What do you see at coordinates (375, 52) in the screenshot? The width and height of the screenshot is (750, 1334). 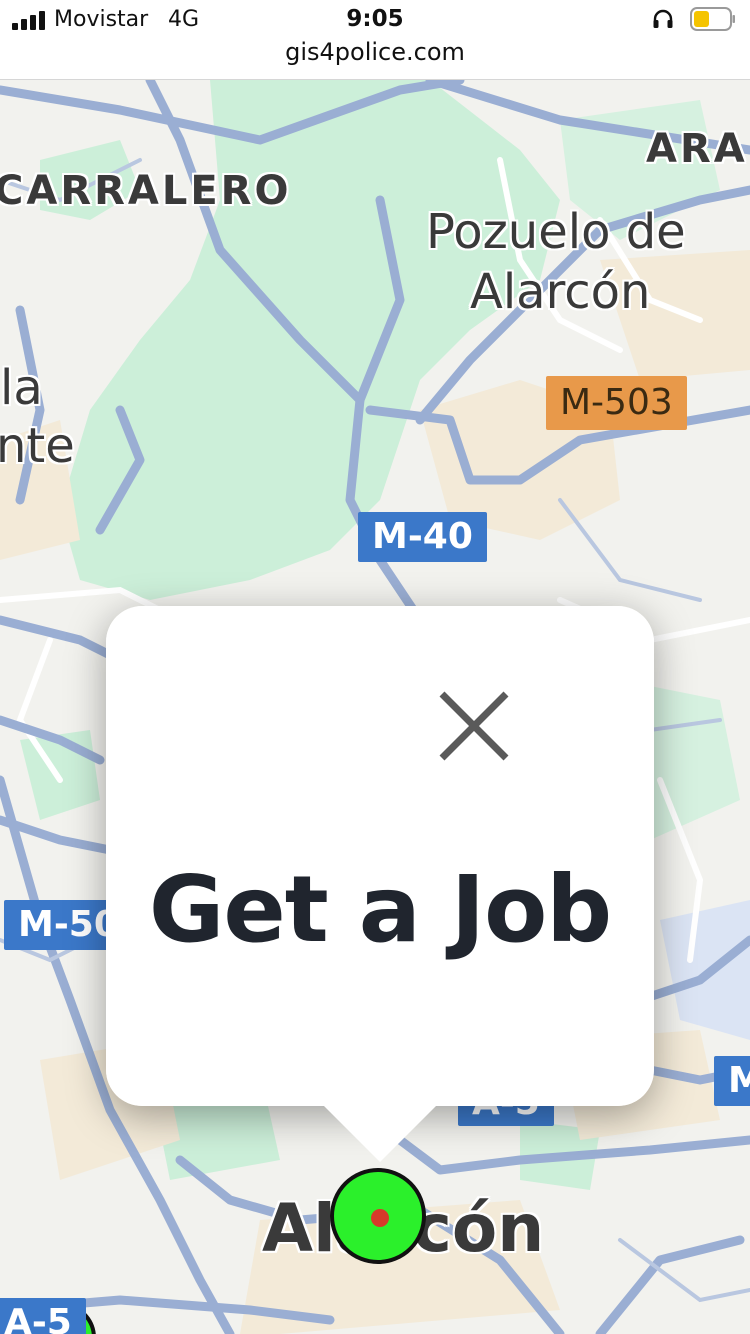 I see `address-bar-url: gis4police.com` at bounding box center [375, 52].